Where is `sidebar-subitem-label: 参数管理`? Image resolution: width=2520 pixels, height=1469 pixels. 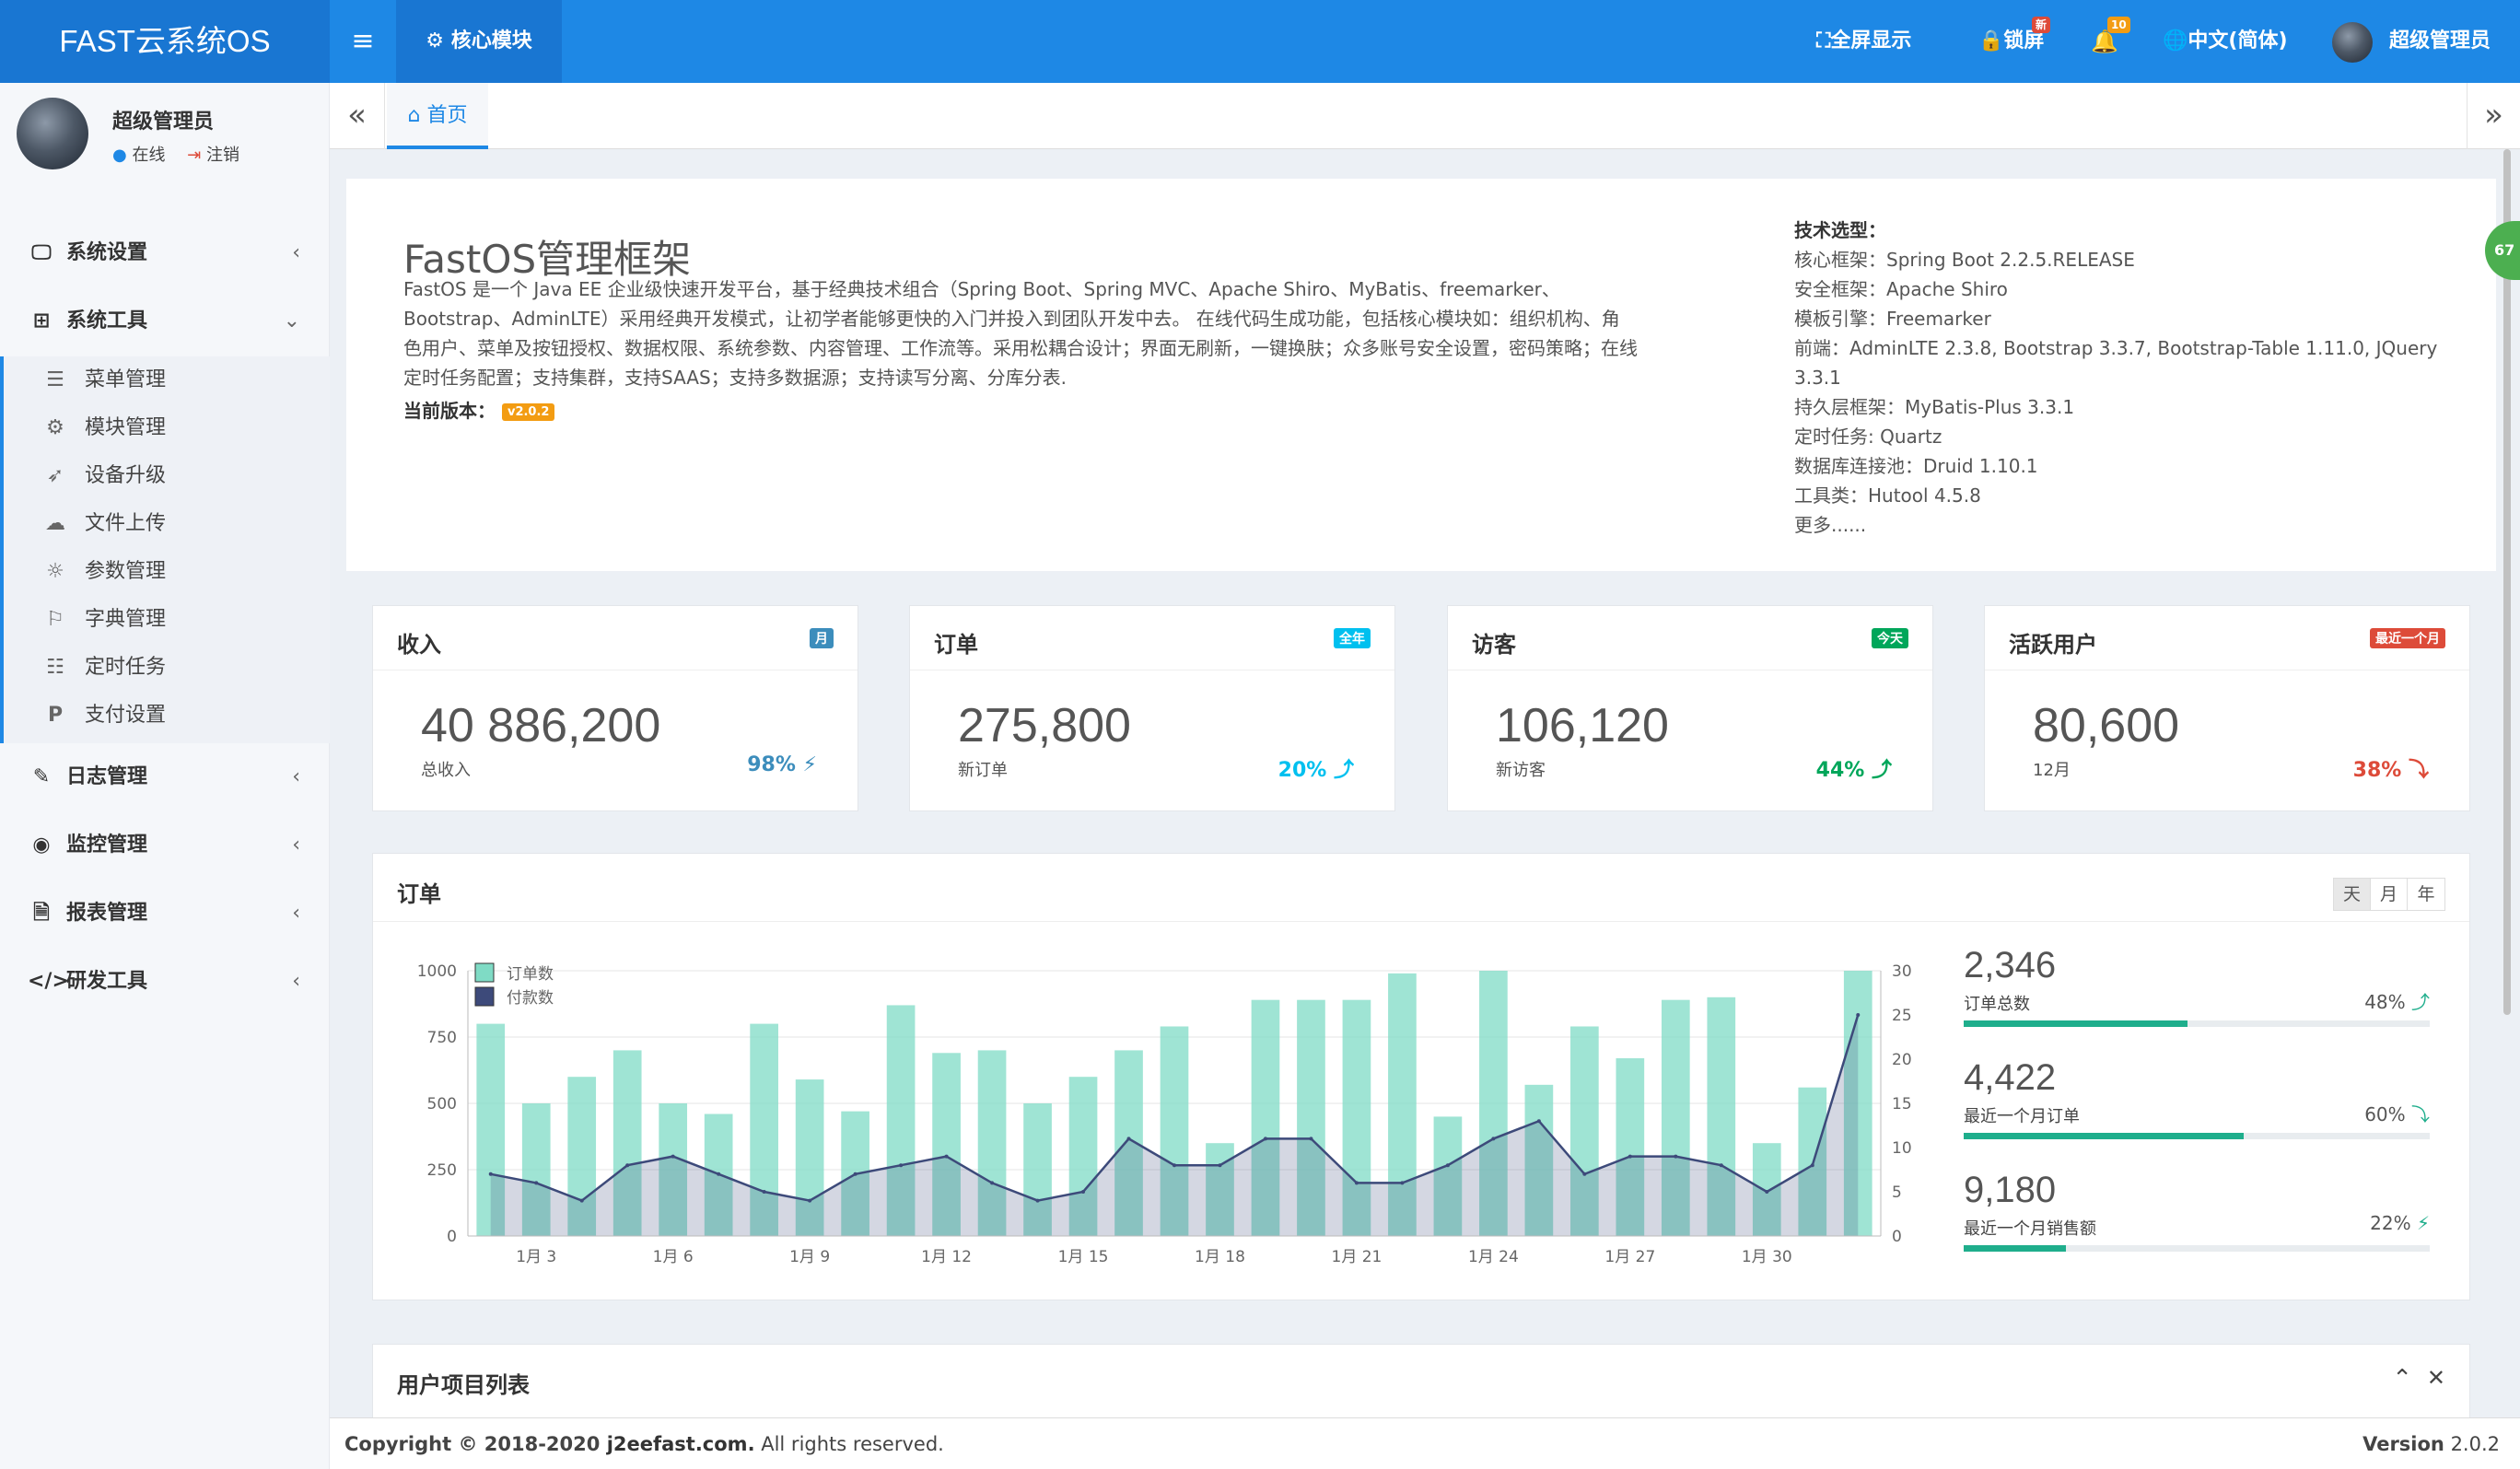
sidebar-subitem-label: 参数管理 is located at coordinates (126, 571).